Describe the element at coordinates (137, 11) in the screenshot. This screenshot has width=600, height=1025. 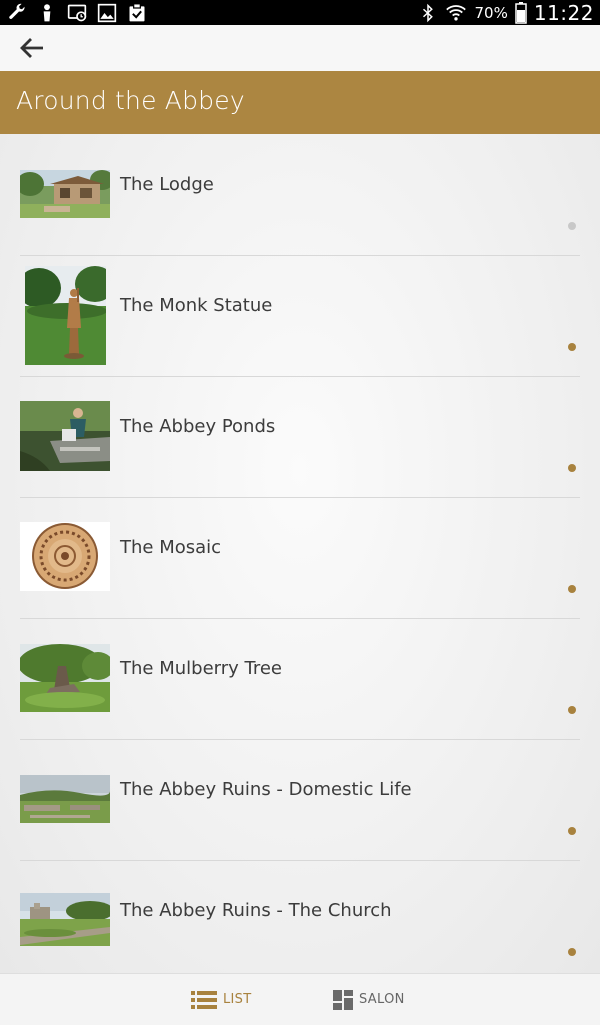
I see `clipboard-check-icon` at that location.